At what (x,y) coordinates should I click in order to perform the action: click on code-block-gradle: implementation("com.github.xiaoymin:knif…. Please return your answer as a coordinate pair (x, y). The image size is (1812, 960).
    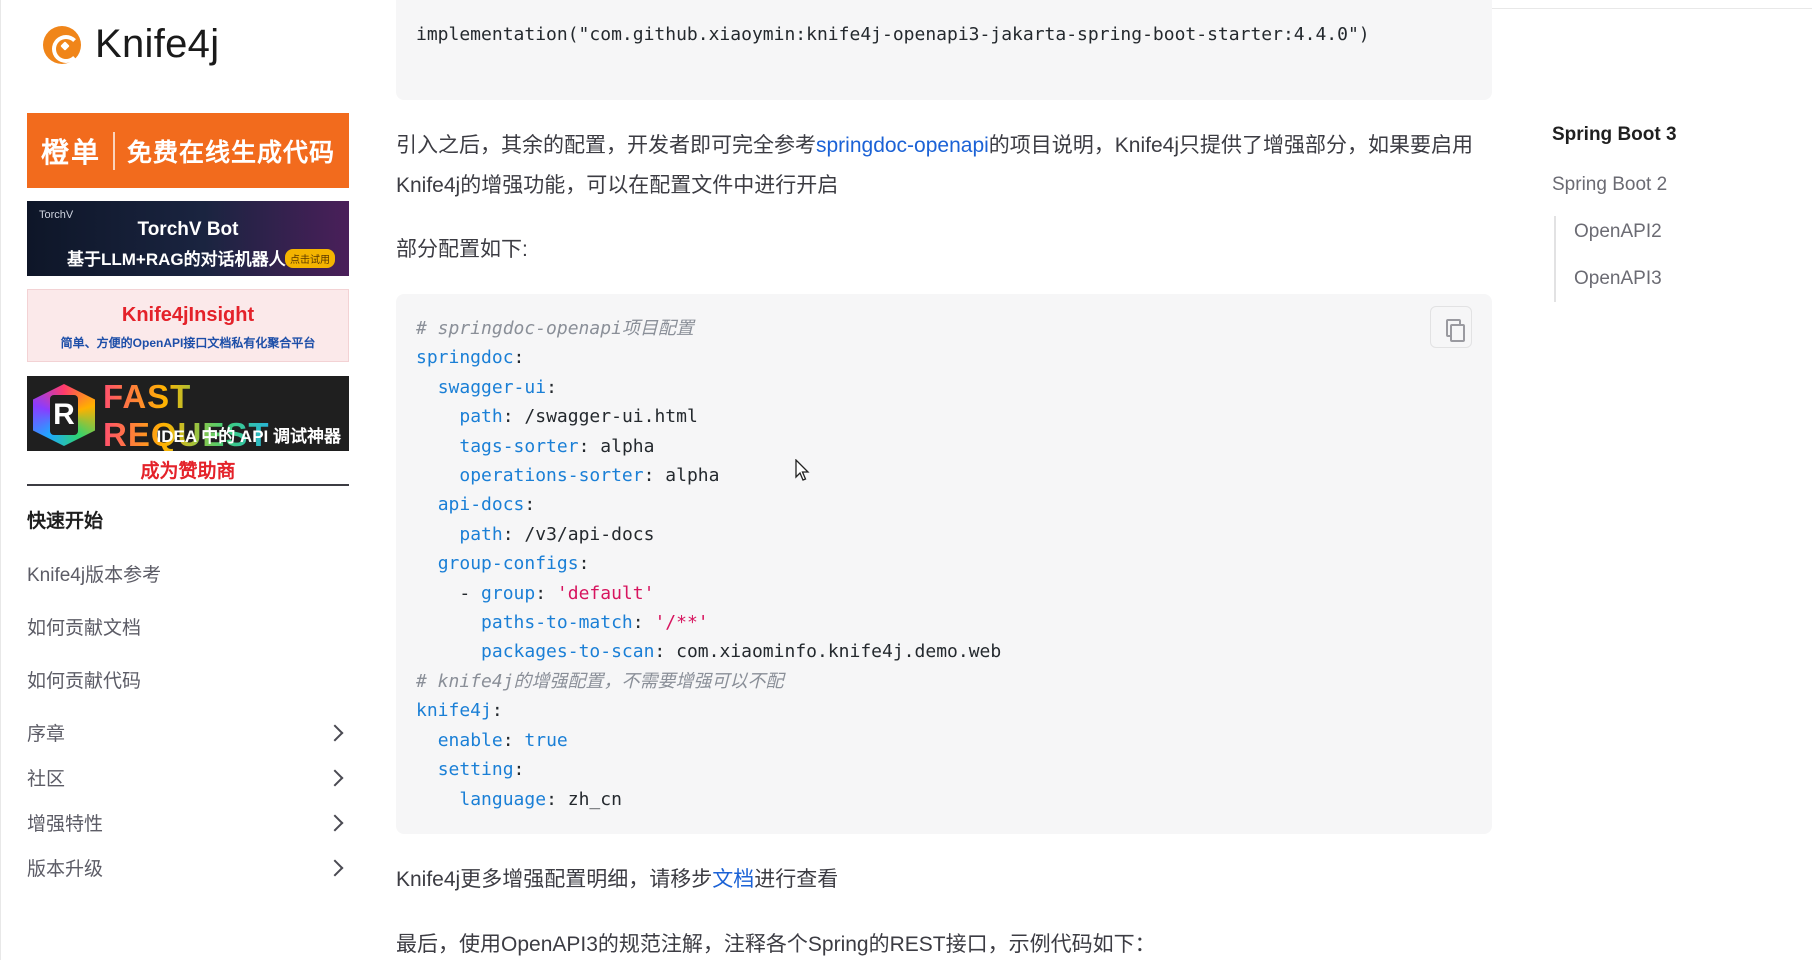
    Looking at the image, I should click on (944, 50).